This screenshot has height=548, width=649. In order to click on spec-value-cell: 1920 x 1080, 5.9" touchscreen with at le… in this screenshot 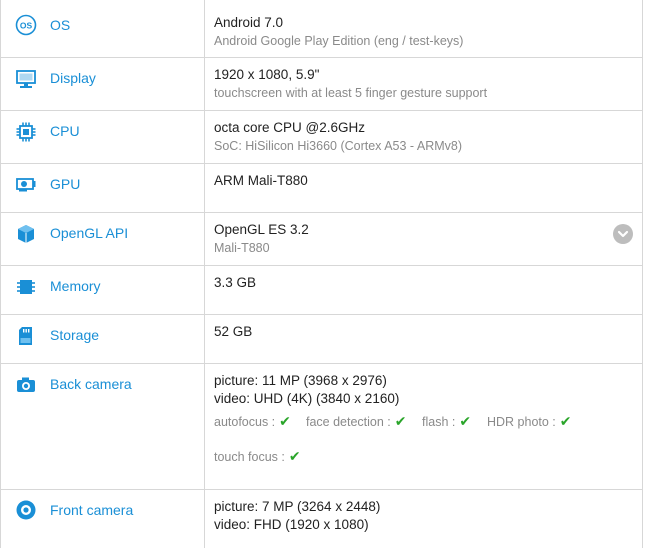, I will do `click(428, 84)`.